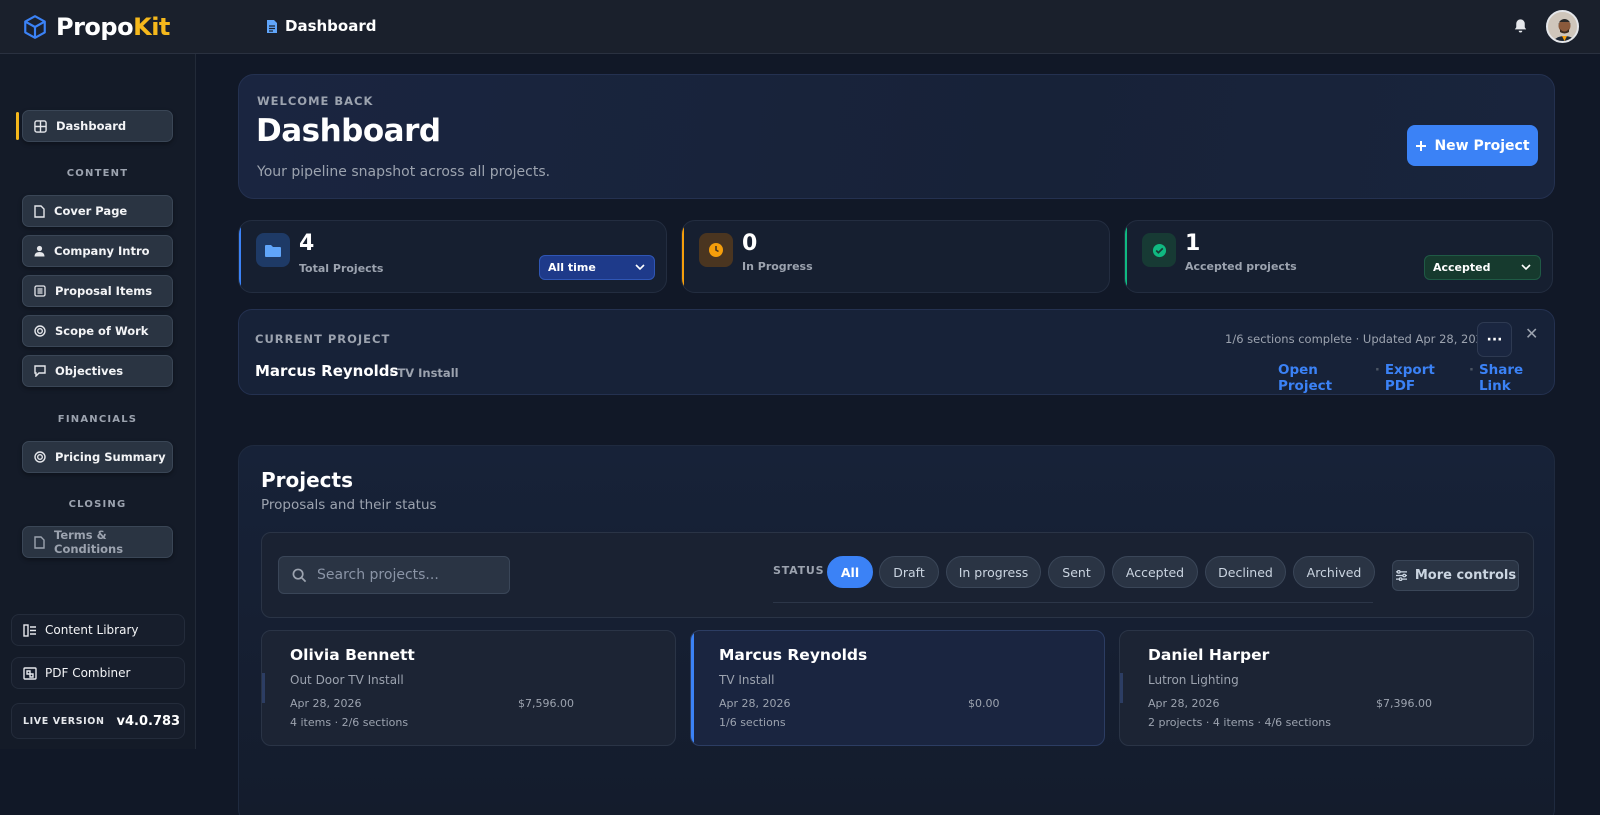 The width and height of the screenshot is (1600, 815). What do you see at coordinates (984, 703) in the screenshot?
I see `card-price: $0.00` at bounding box center [984, 703].